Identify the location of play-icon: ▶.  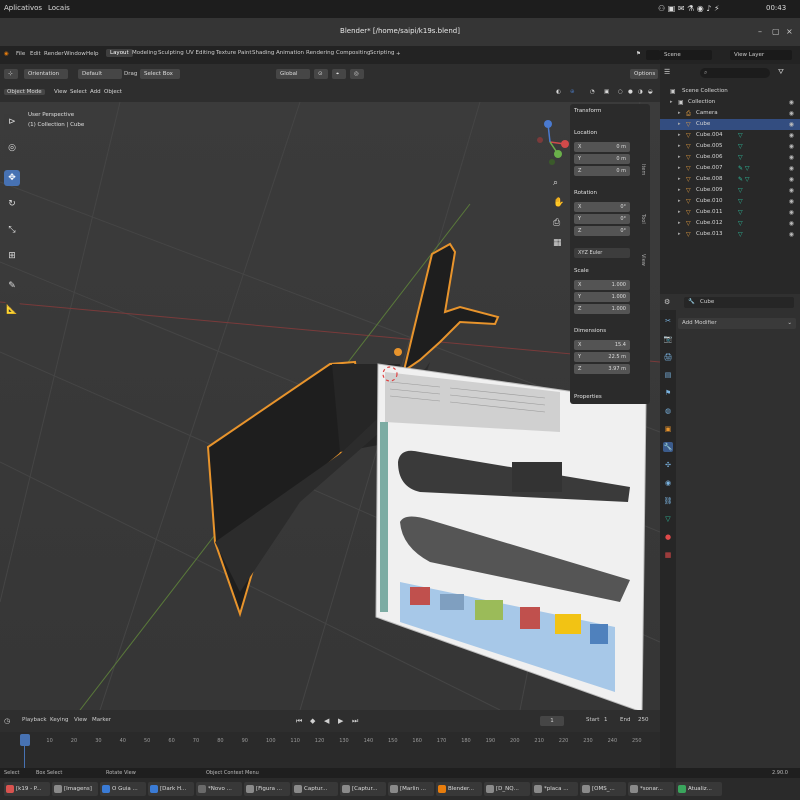
(340, 721).